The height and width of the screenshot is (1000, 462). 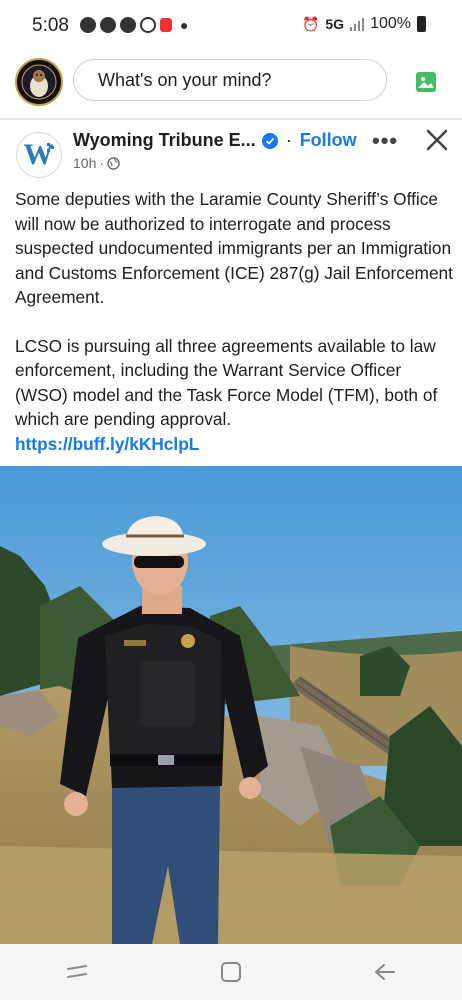 I want to click on post-meta: 10h ·, so click(x=96, y=163).